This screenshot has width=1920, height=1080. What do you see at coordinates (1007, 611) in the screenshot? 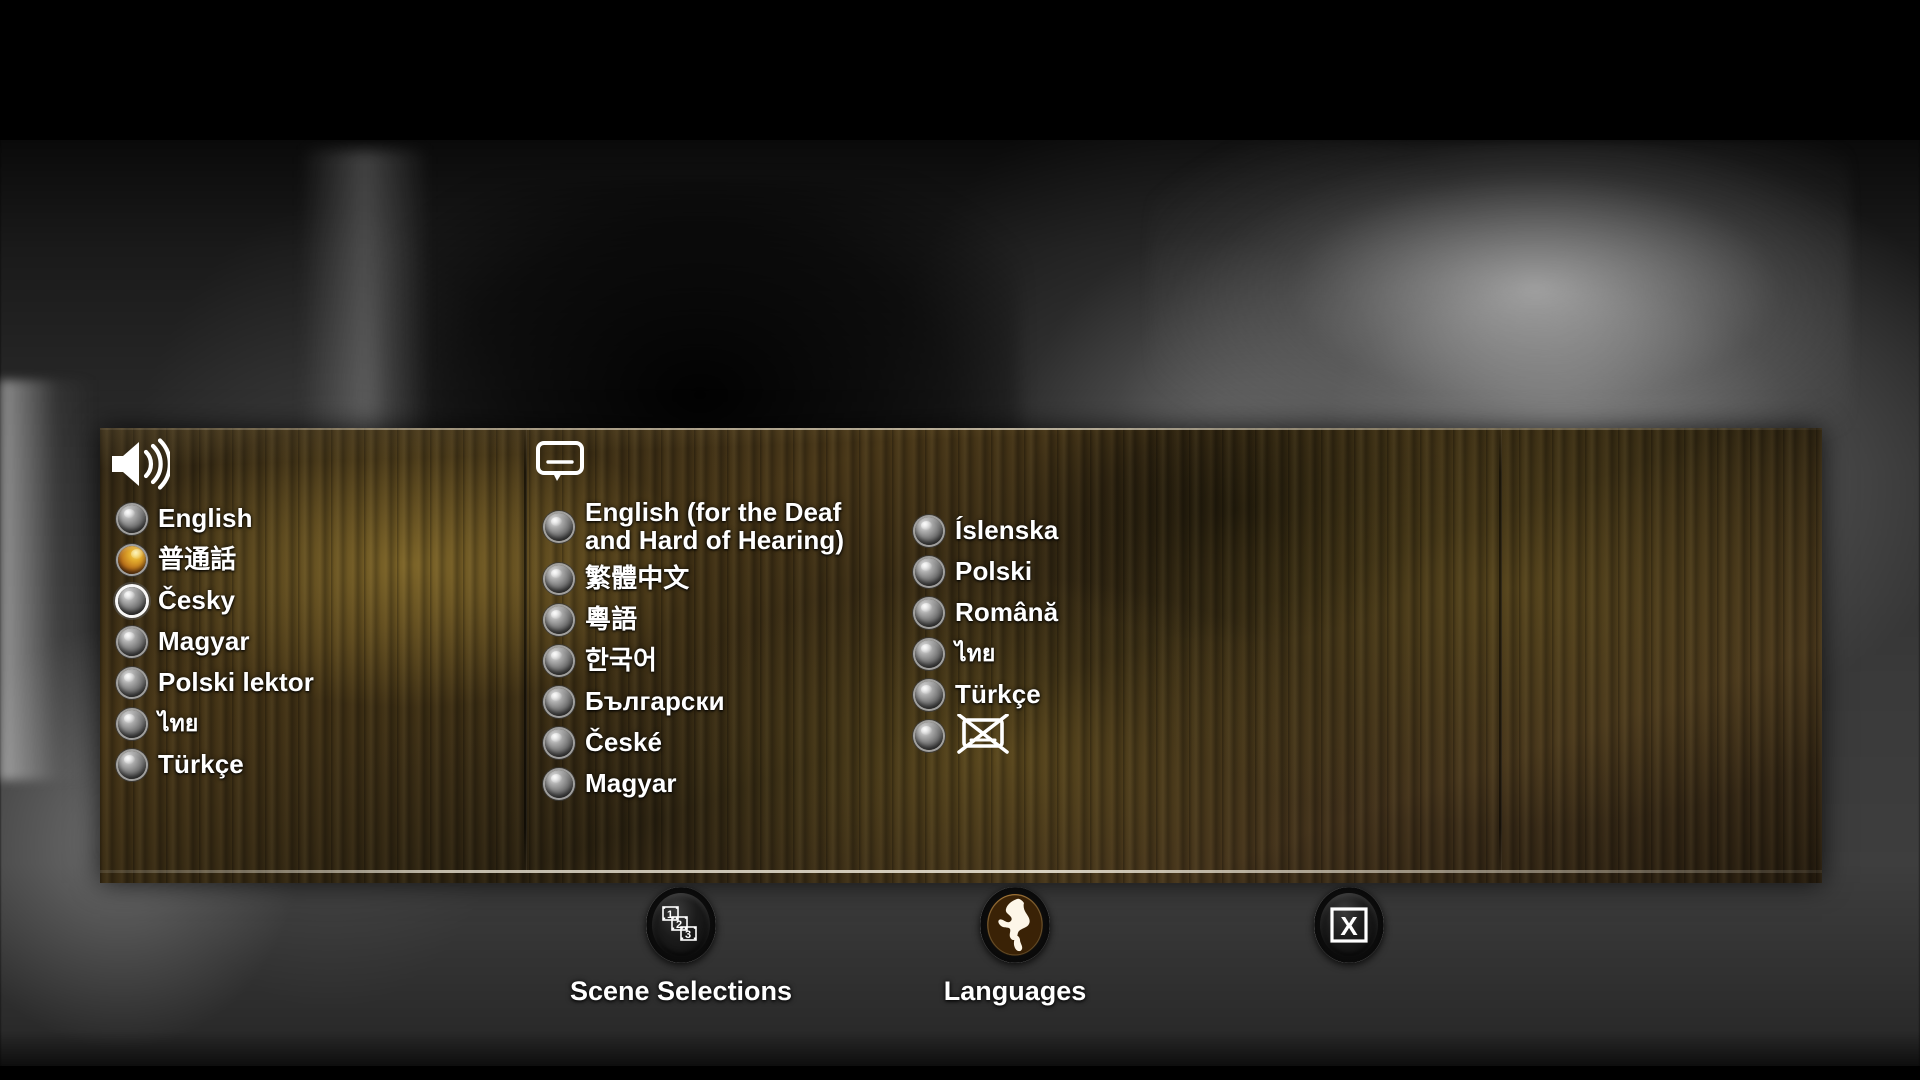
I see `subtitle-language-label: Română` at bounding box center [1007, 611].